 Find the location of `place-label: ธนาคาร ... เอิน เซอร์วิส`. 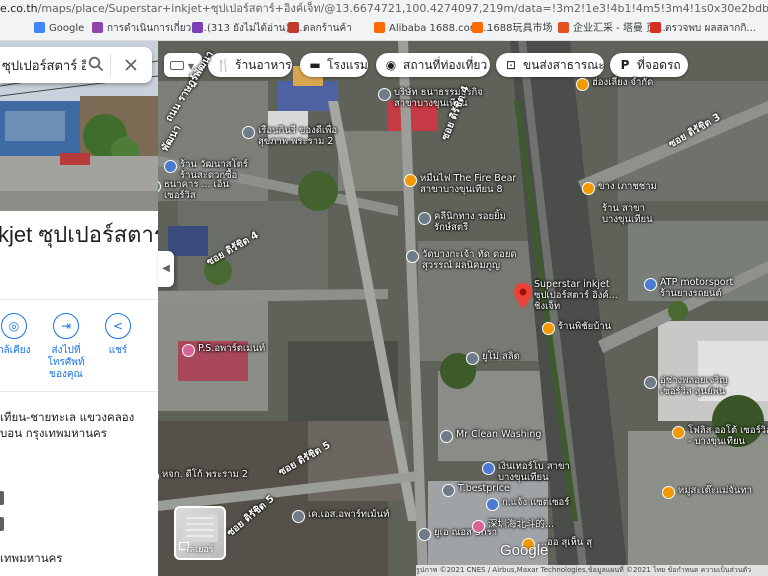

place-label: ธนาคาร ... เอิน เซอร์วิส is located at coordinates (196, 190).